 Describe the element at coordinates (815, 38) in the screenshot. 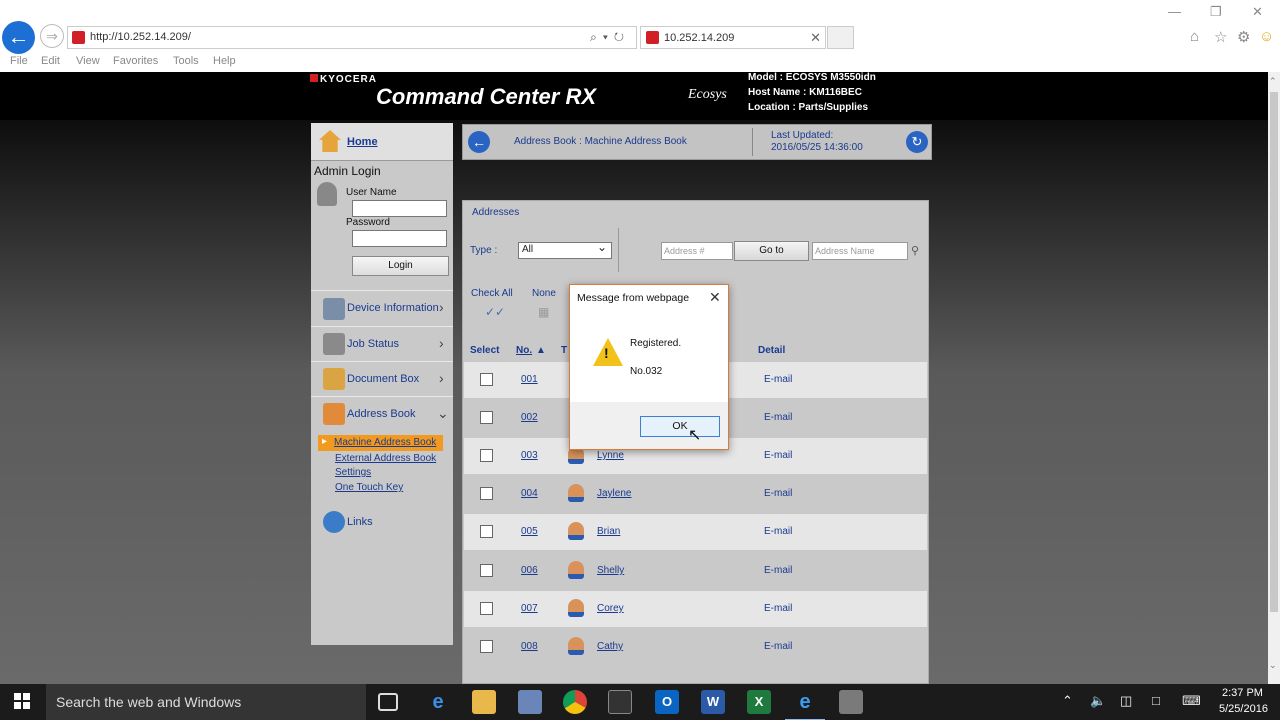

I see `tab-close-icon: ✕` at that location.